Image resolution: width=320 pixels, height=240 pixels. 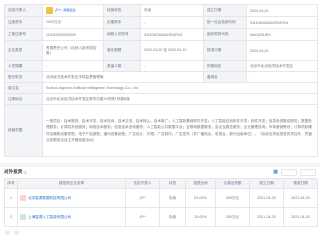 I want to click on related-companies-tag: 关联企业, so click(x=69, y=10).